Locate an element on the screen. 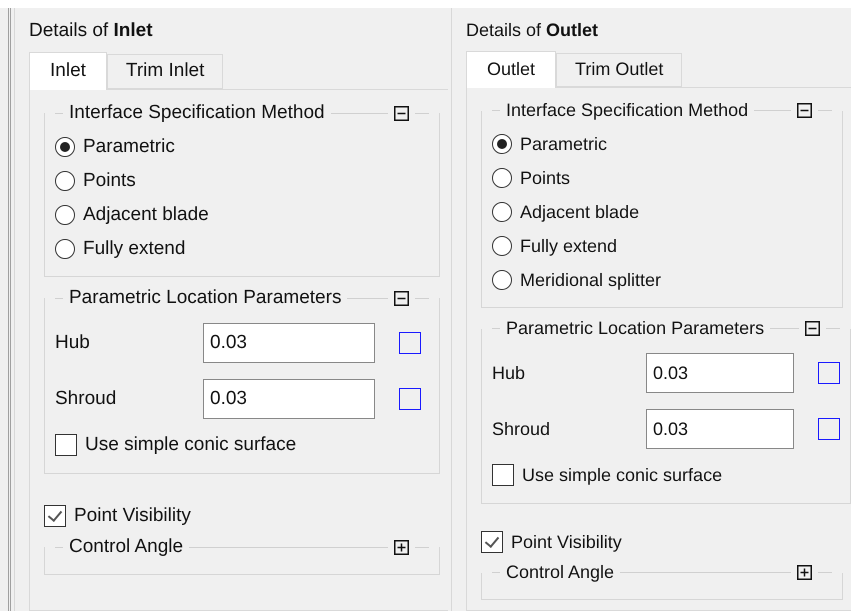 Image resolution: width=851 pixels, height=611 pixels. panel-title: Details of Inlet is located at coordinates (91, 31).